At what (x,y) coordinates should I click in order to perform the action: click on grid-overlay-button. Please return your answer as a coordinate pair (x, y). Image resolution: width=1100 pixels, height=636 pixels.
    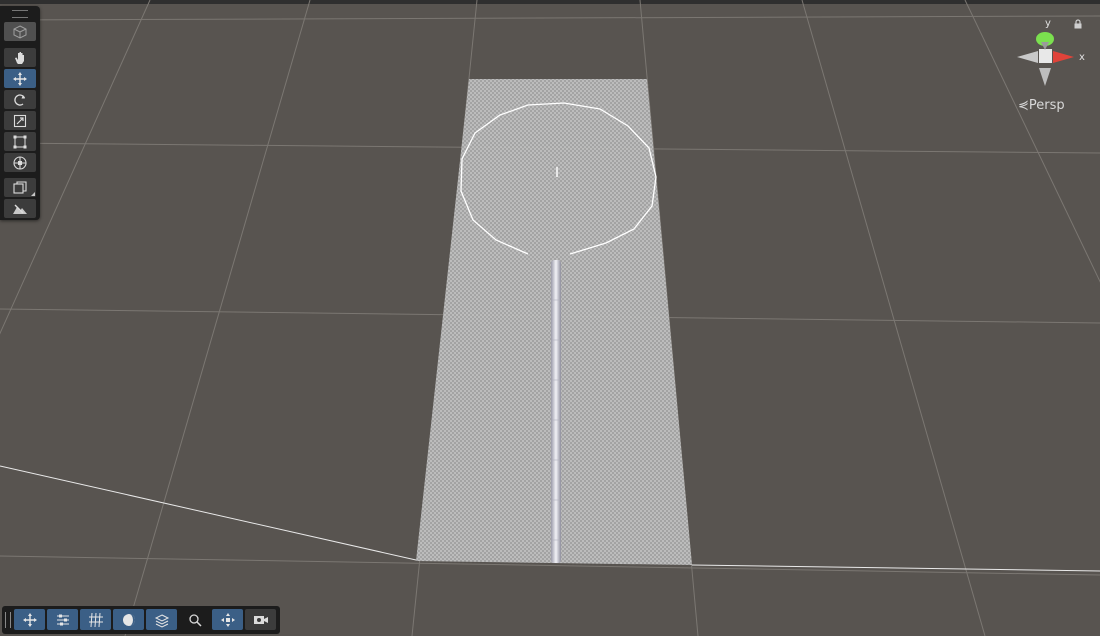
    Looking at the image, I should click on (95, 619).